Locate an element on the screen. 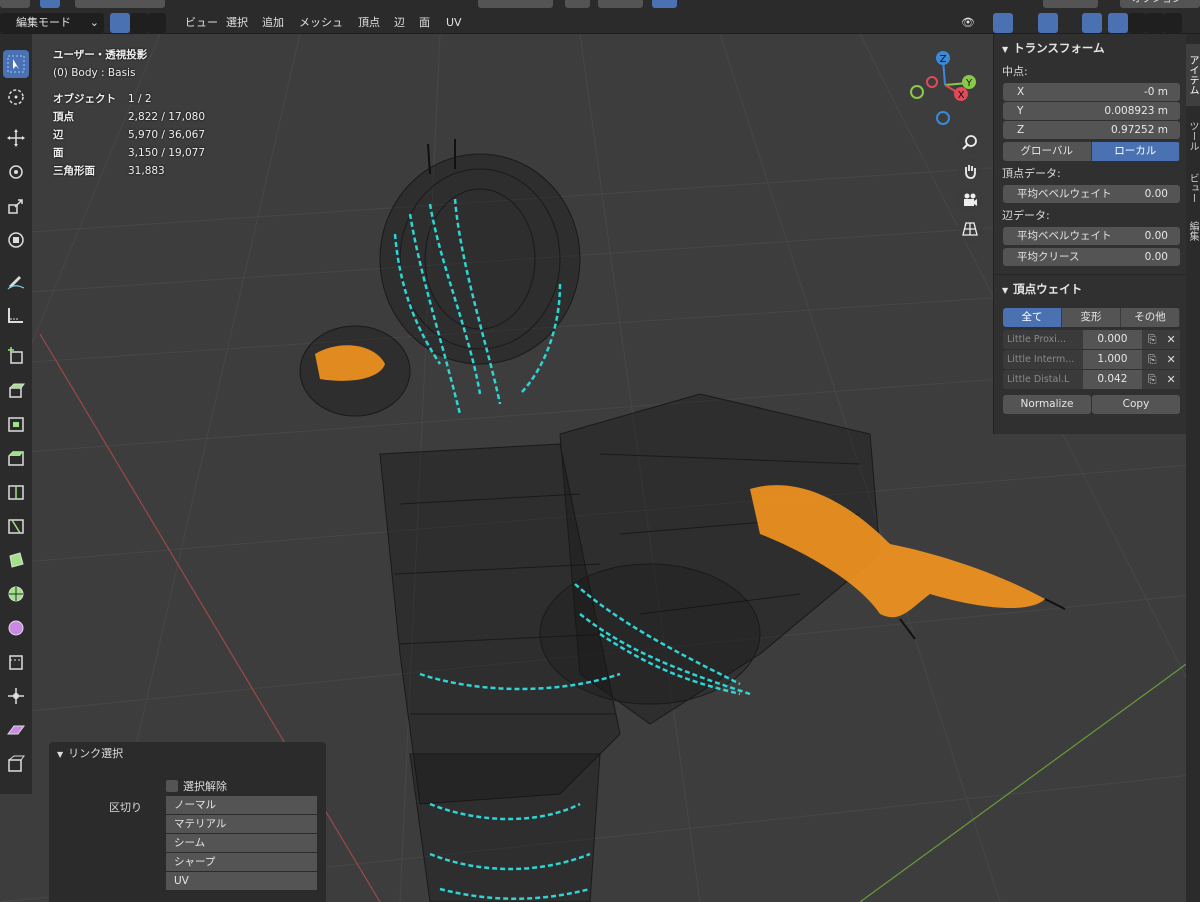 This screenshot has height=902, width=1200. shear-tool is located at coordinates (16, 730).